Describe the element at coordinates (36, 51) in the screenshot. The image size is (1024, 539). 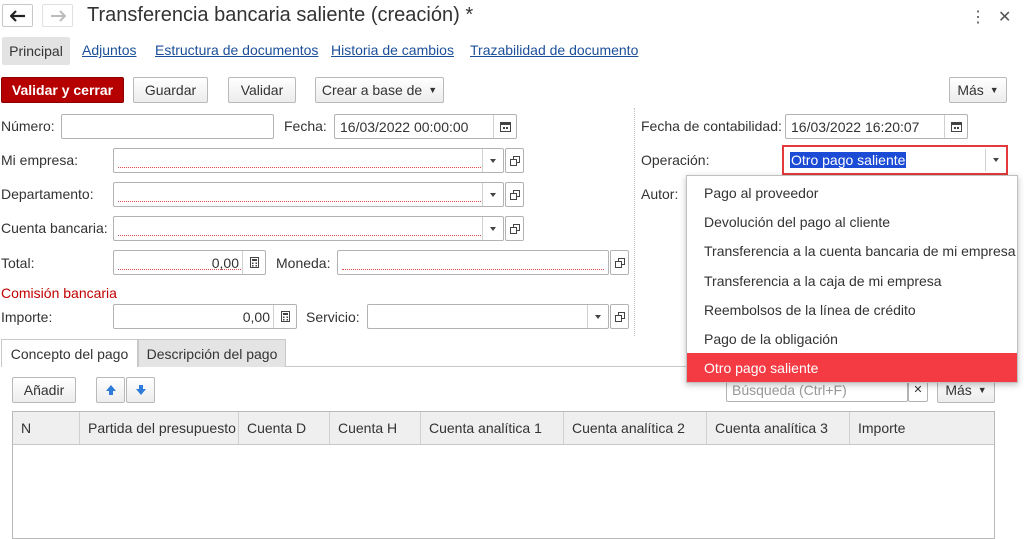
I see `tab-principal: Principal` at that location.